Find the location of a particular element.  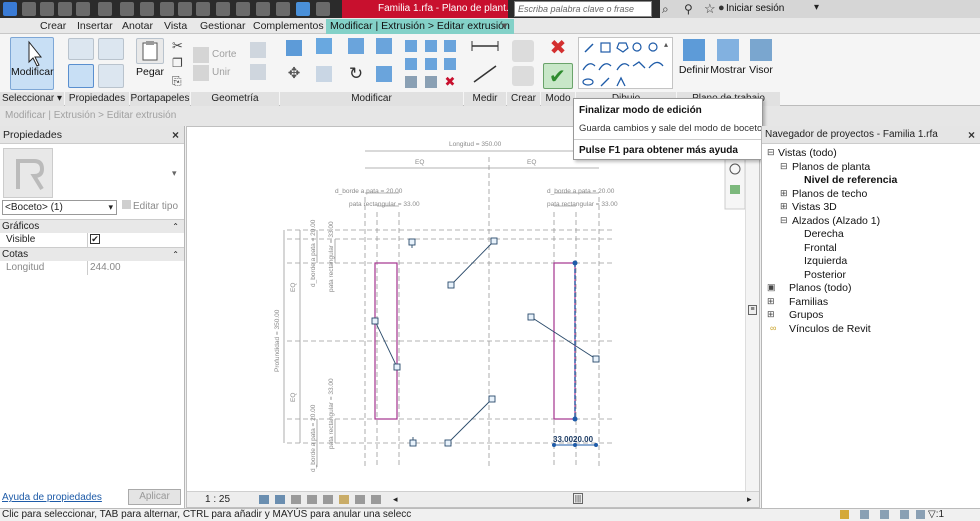

tab-crear: Crear is located at coordinates (53, 26).